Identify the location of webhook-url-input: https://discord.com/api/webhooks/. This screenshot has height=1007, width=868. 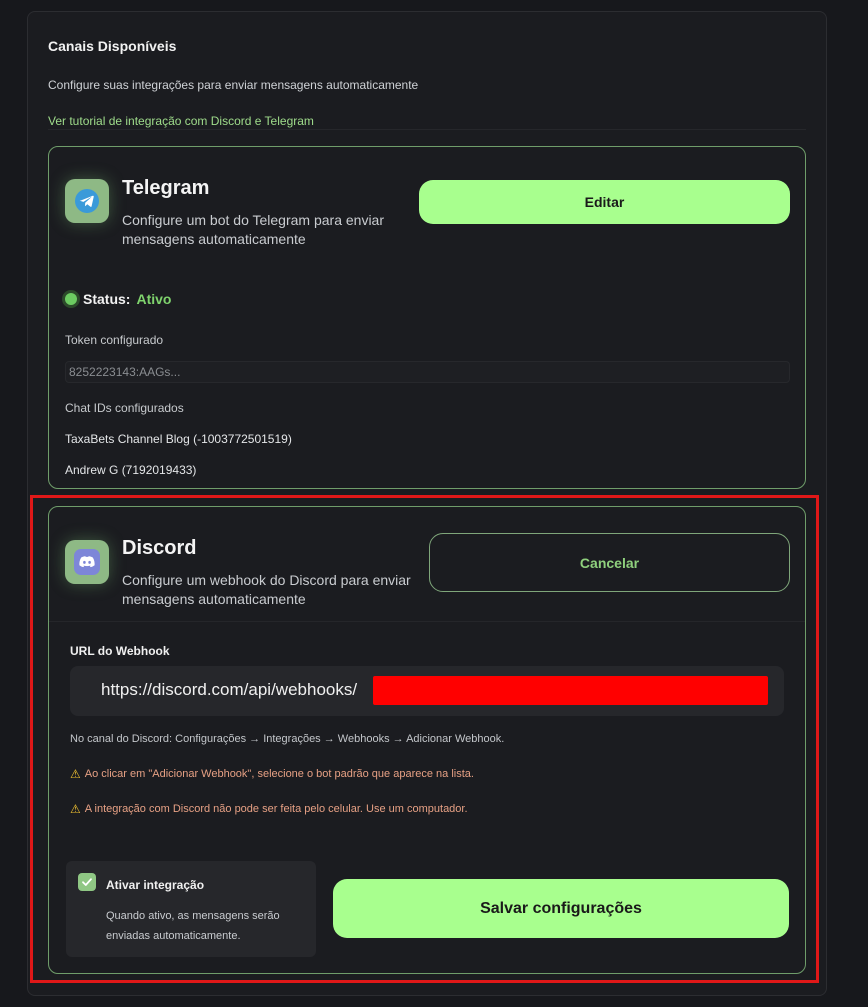
(427, 691).